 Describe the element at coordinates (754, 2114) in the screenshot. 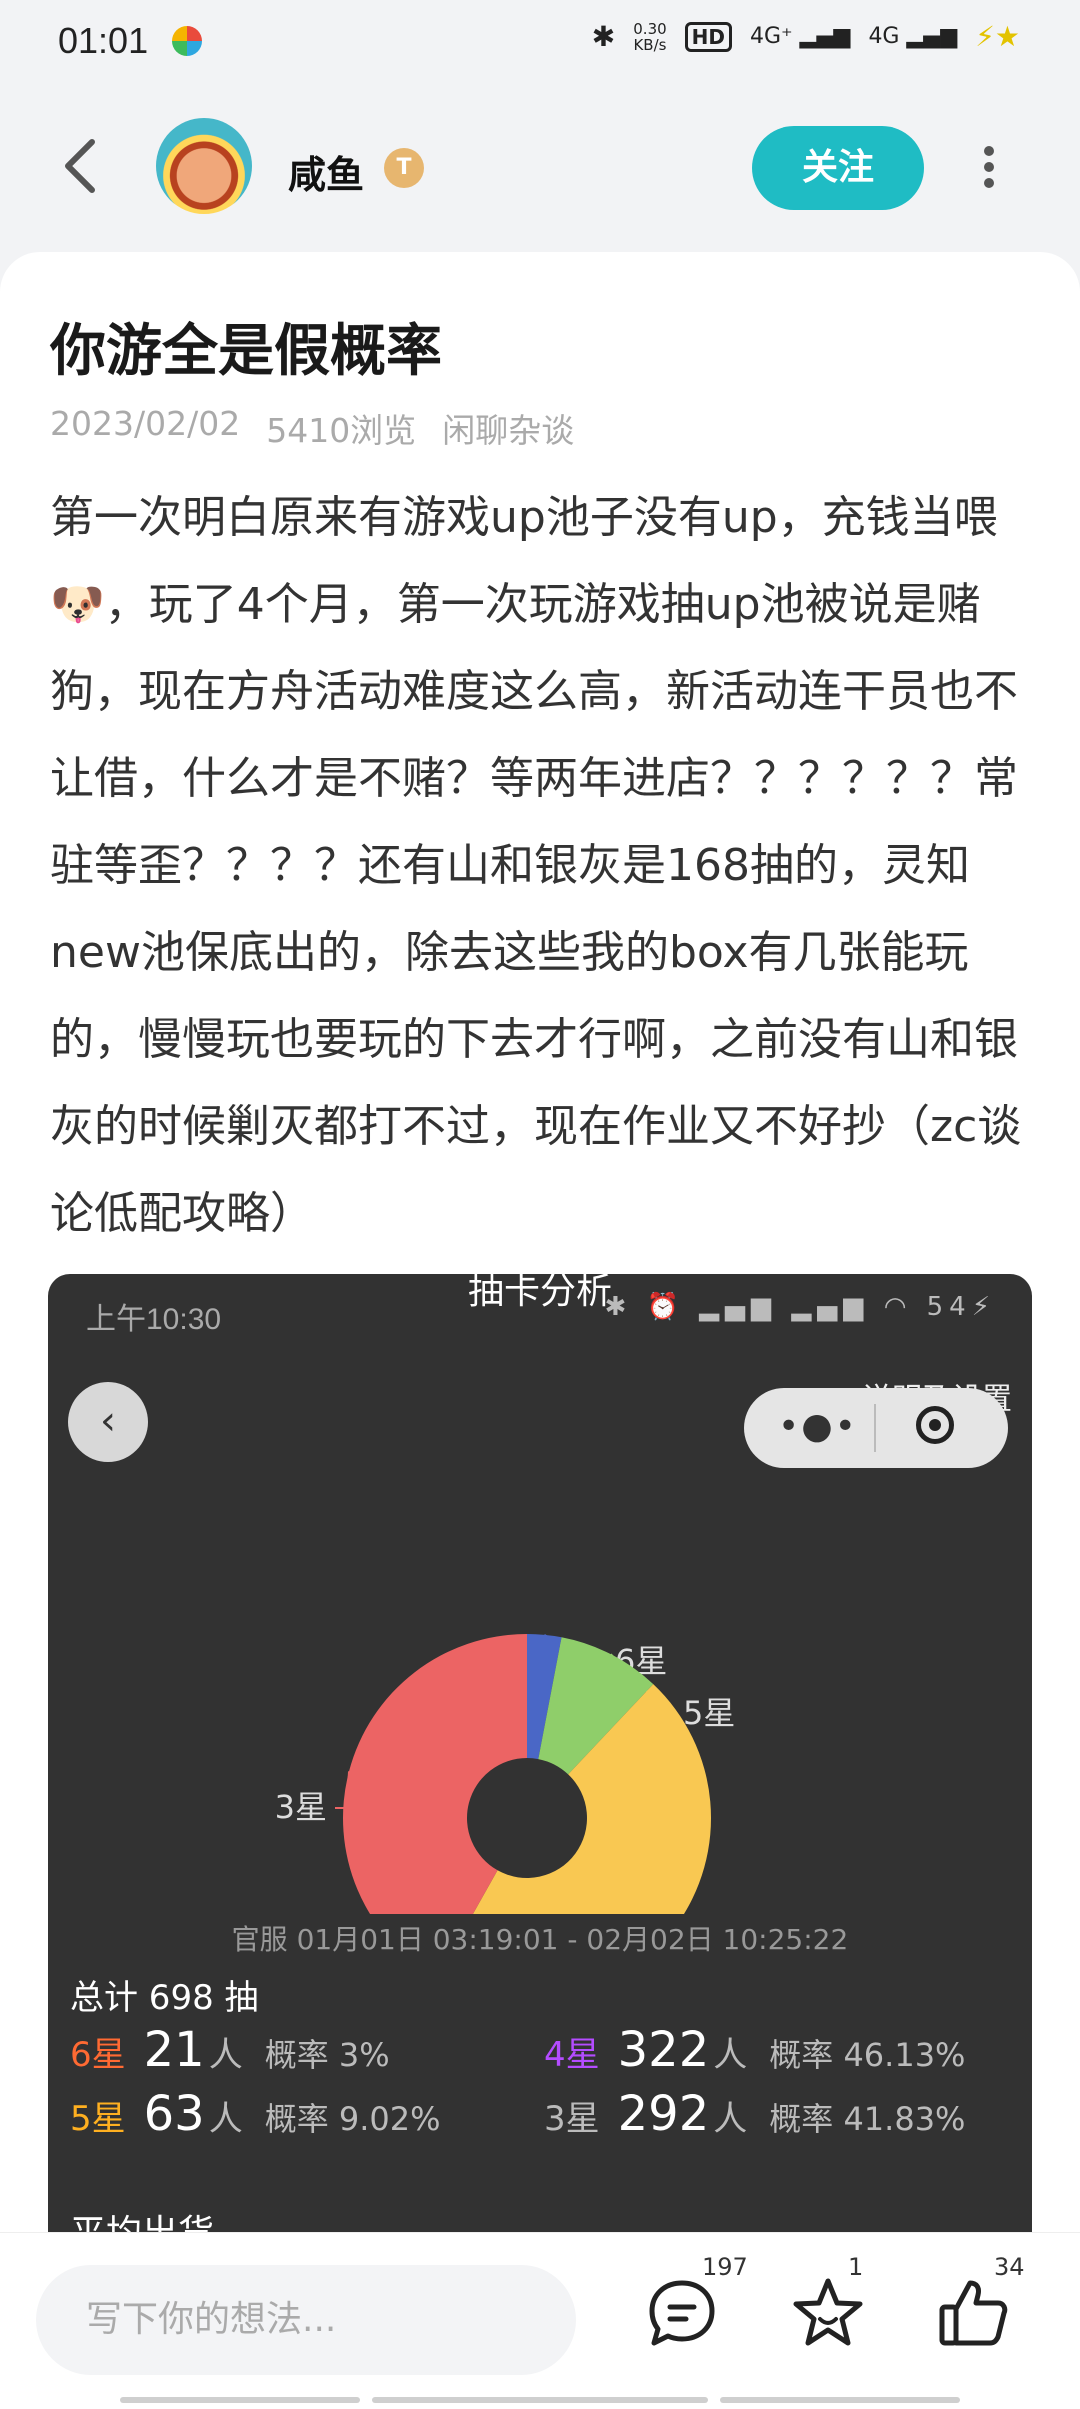

I see `stat-3star: 3星 292 人概率 41.83%` at that location.